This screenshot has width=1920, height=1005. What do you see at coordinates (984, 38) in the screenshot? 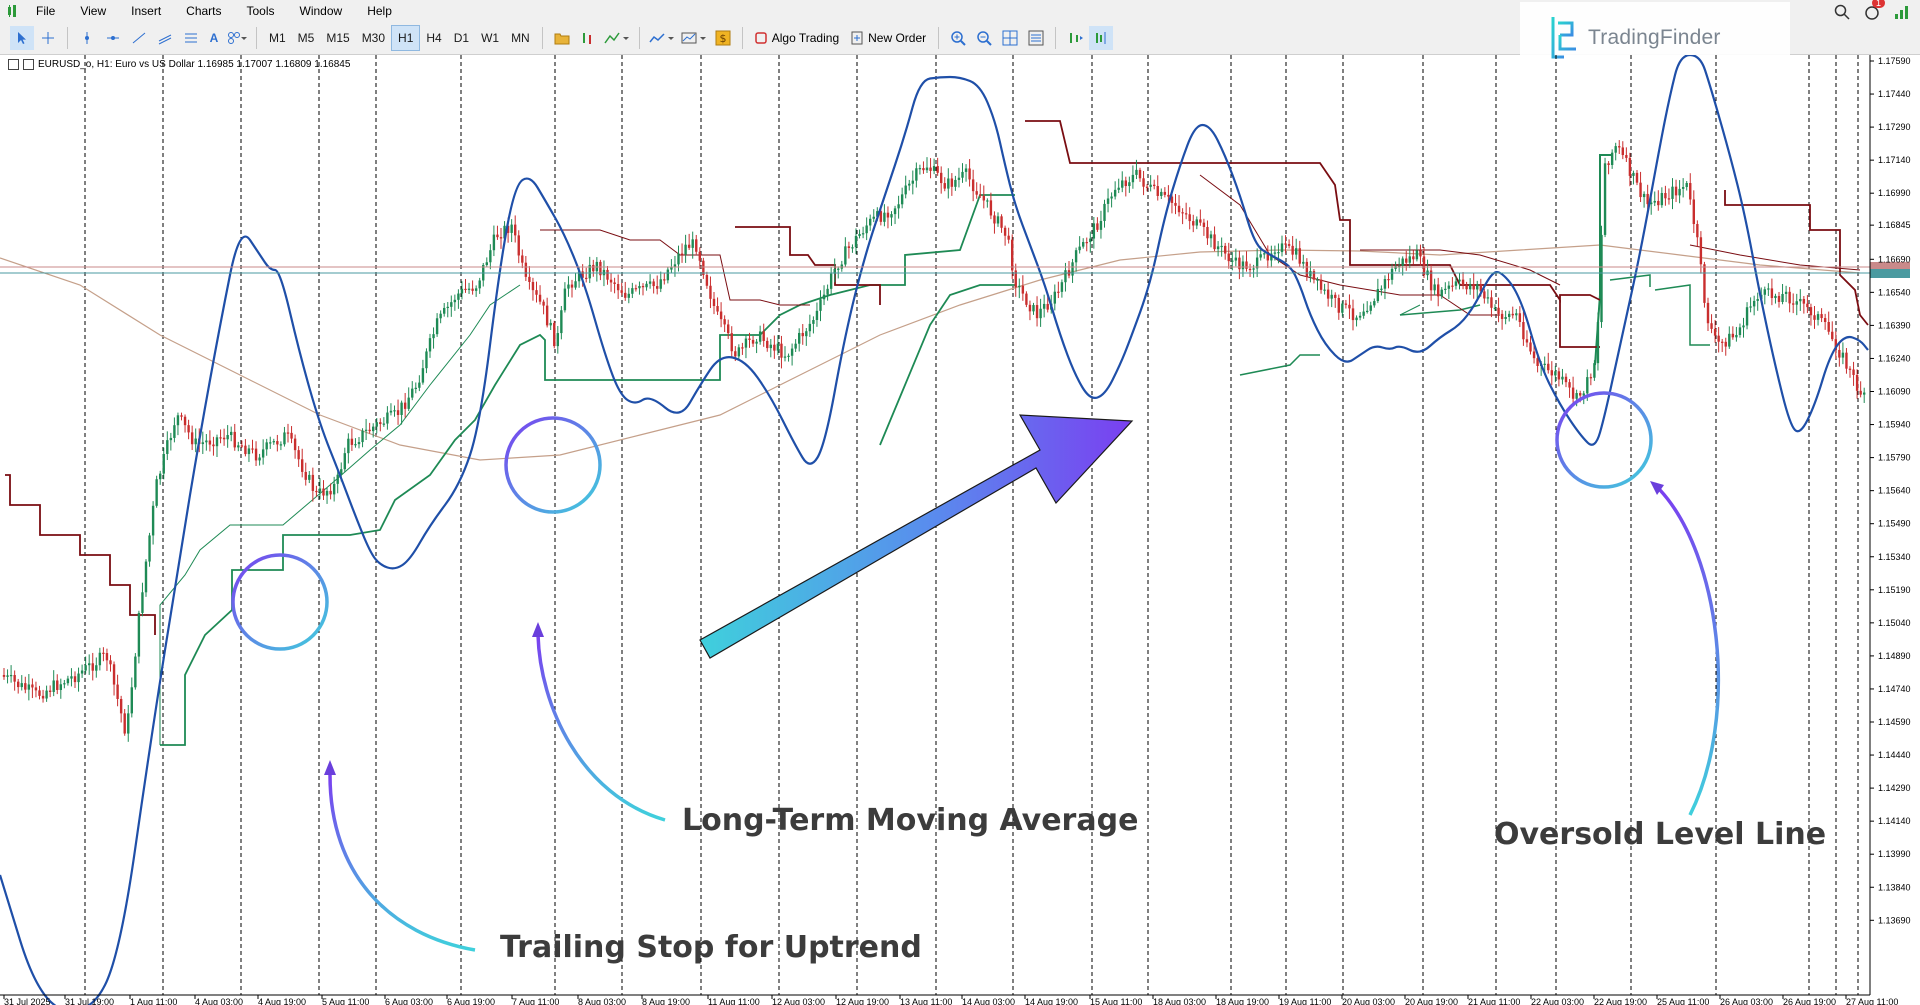
I see `zoom-out-icon` at bounding box center [984, 38].